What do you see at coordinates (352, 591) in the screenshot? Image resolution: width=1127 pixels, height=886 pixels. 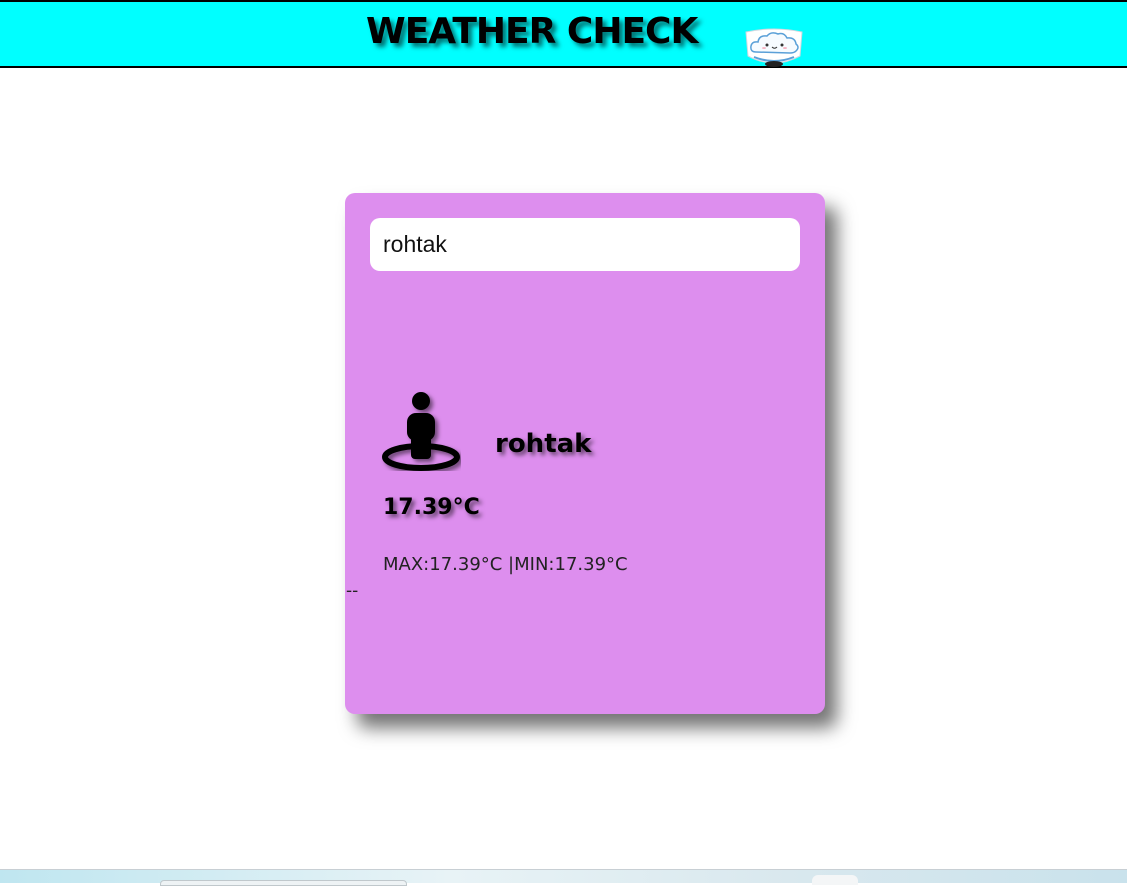 I see `weather-description: --` at bounding box center [352, 591].